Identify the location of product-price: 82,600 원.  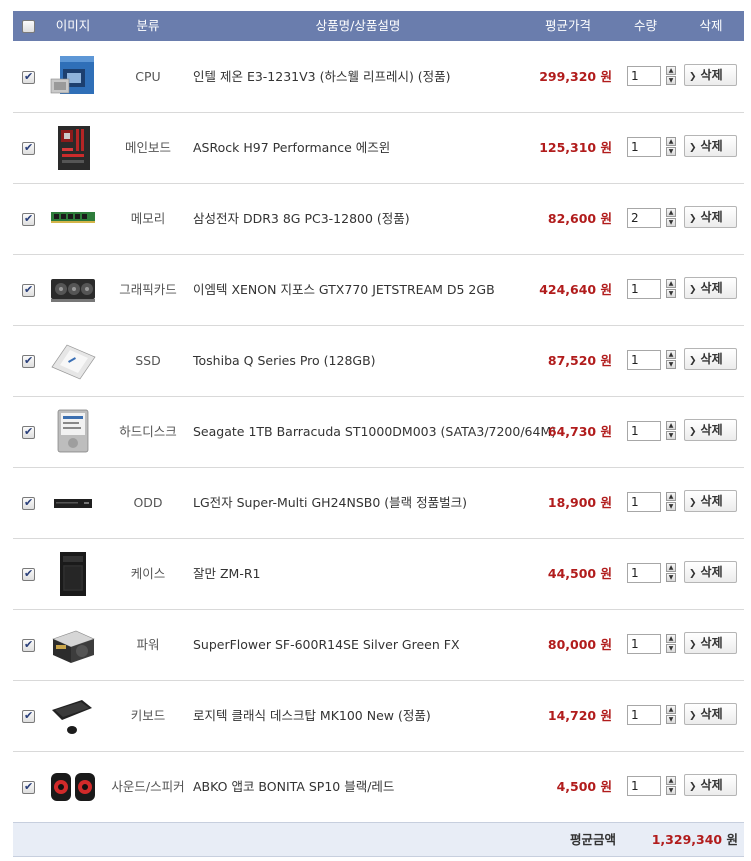
(542, 219).